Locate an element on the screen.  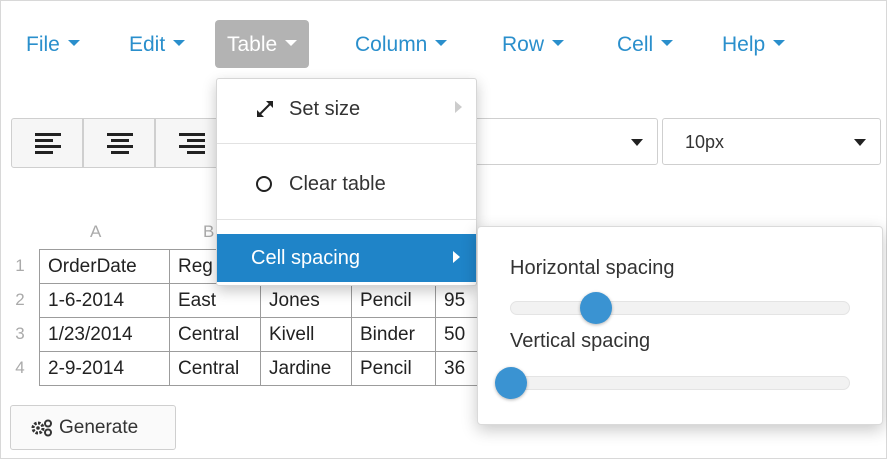
menu-table: Table is located at coordinates (262, 44).